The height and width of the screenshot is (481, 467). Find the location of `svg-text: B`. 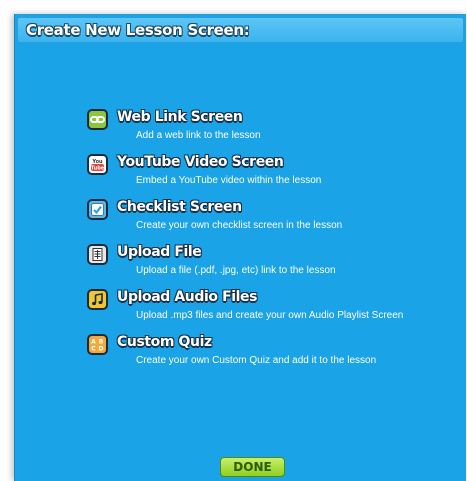

svg-text: B is located at coordinates (101, 342).